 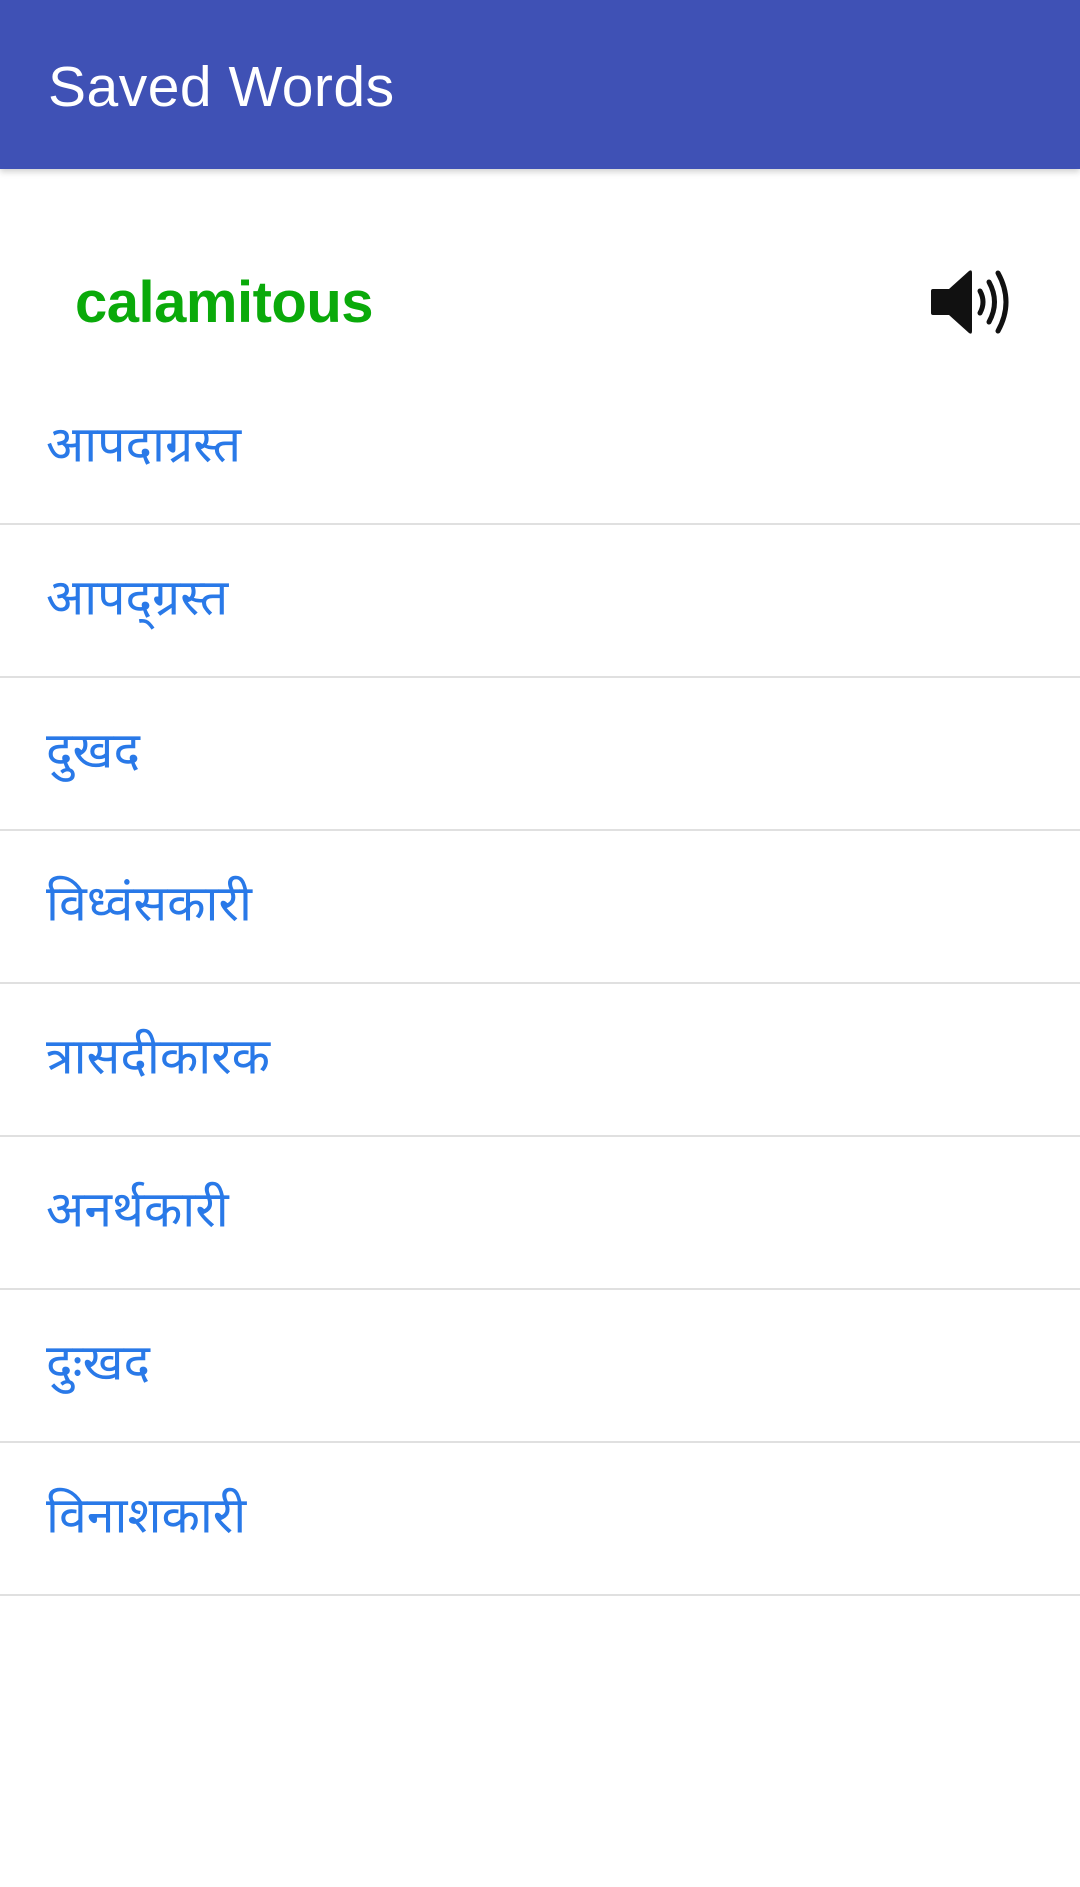 I want to click on speaker-volume-icon, so click(x=970, y=302).